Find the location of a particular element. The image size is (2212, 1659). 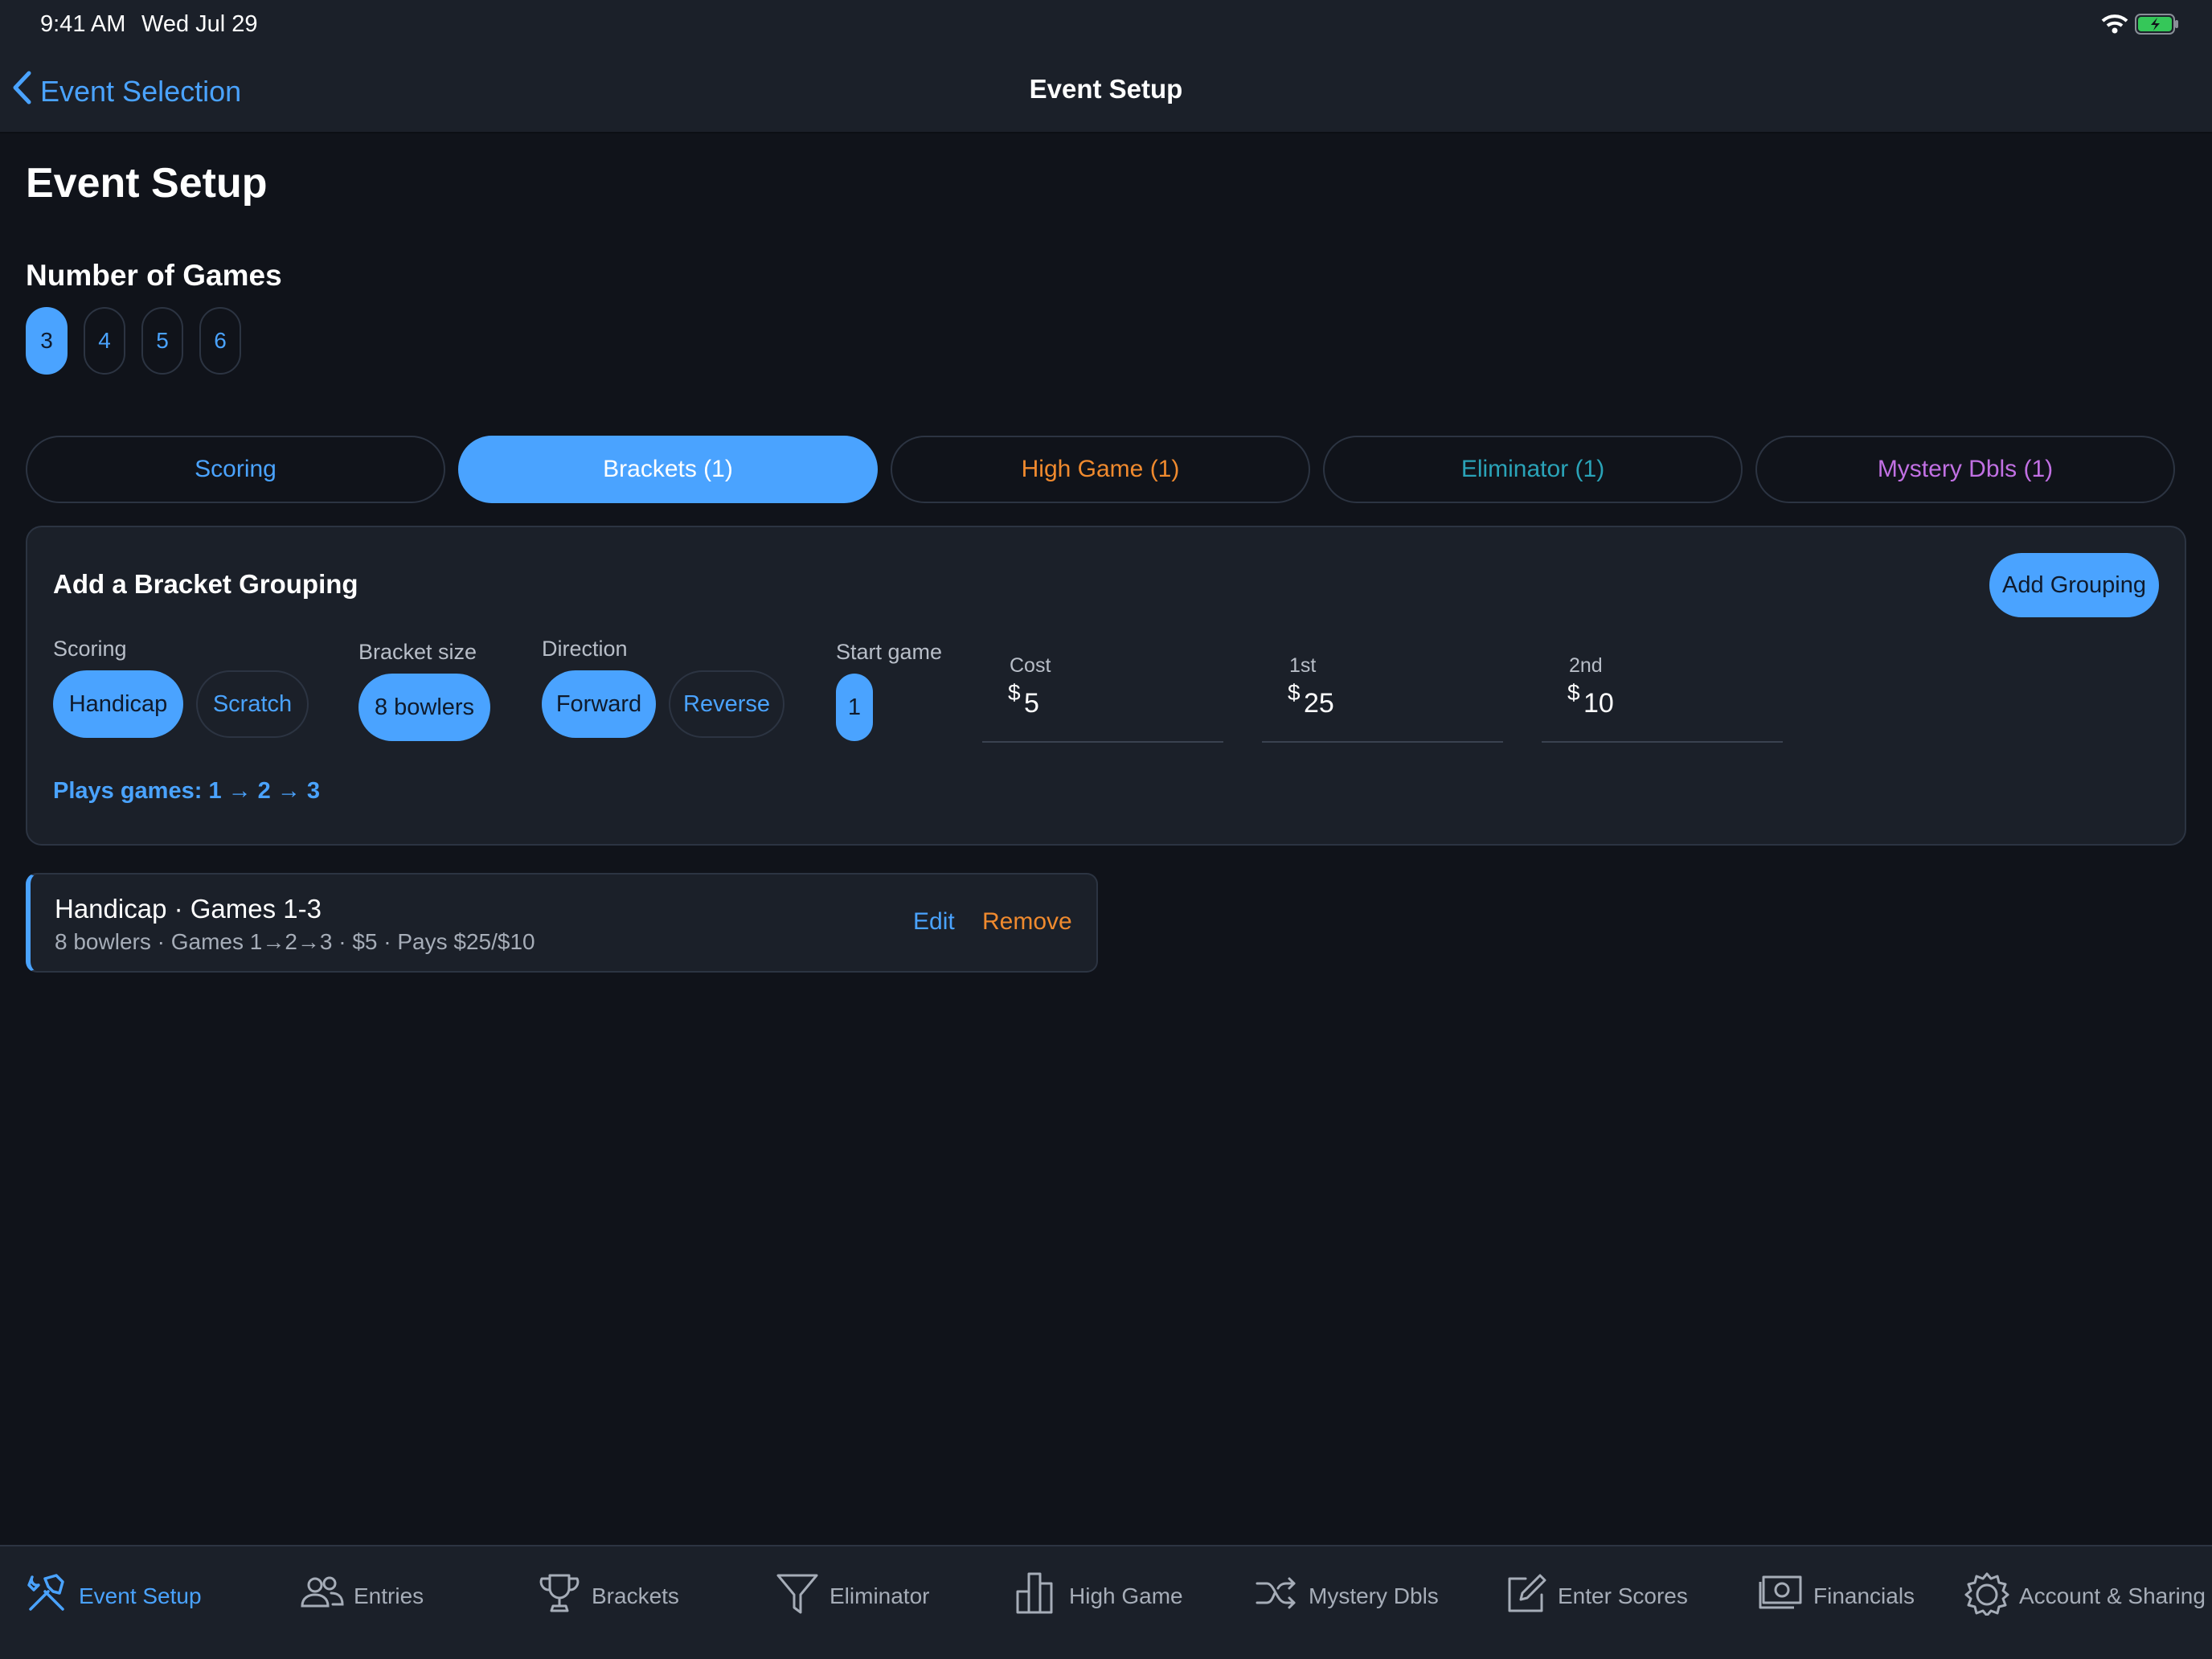

grouping-title: Handicap · Games 1-3 is located at coordinates (188, 909).